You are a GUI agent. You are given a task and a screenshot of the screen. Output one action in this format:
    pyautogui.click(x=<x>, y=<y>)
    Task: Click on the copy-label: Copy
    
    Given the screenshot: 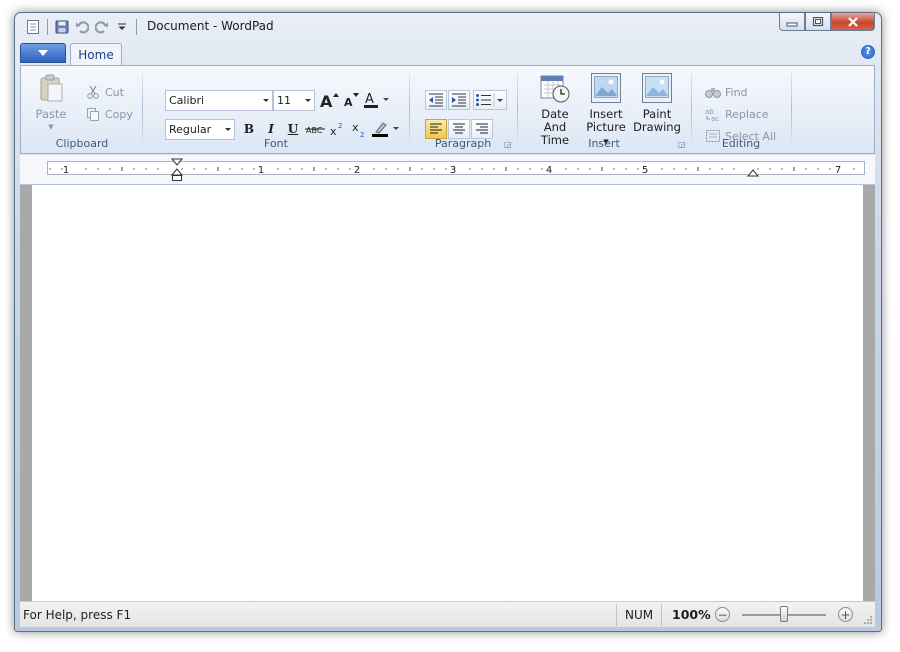 What is the action you would take?
    pyautogui.click(x=119, y=114)
    